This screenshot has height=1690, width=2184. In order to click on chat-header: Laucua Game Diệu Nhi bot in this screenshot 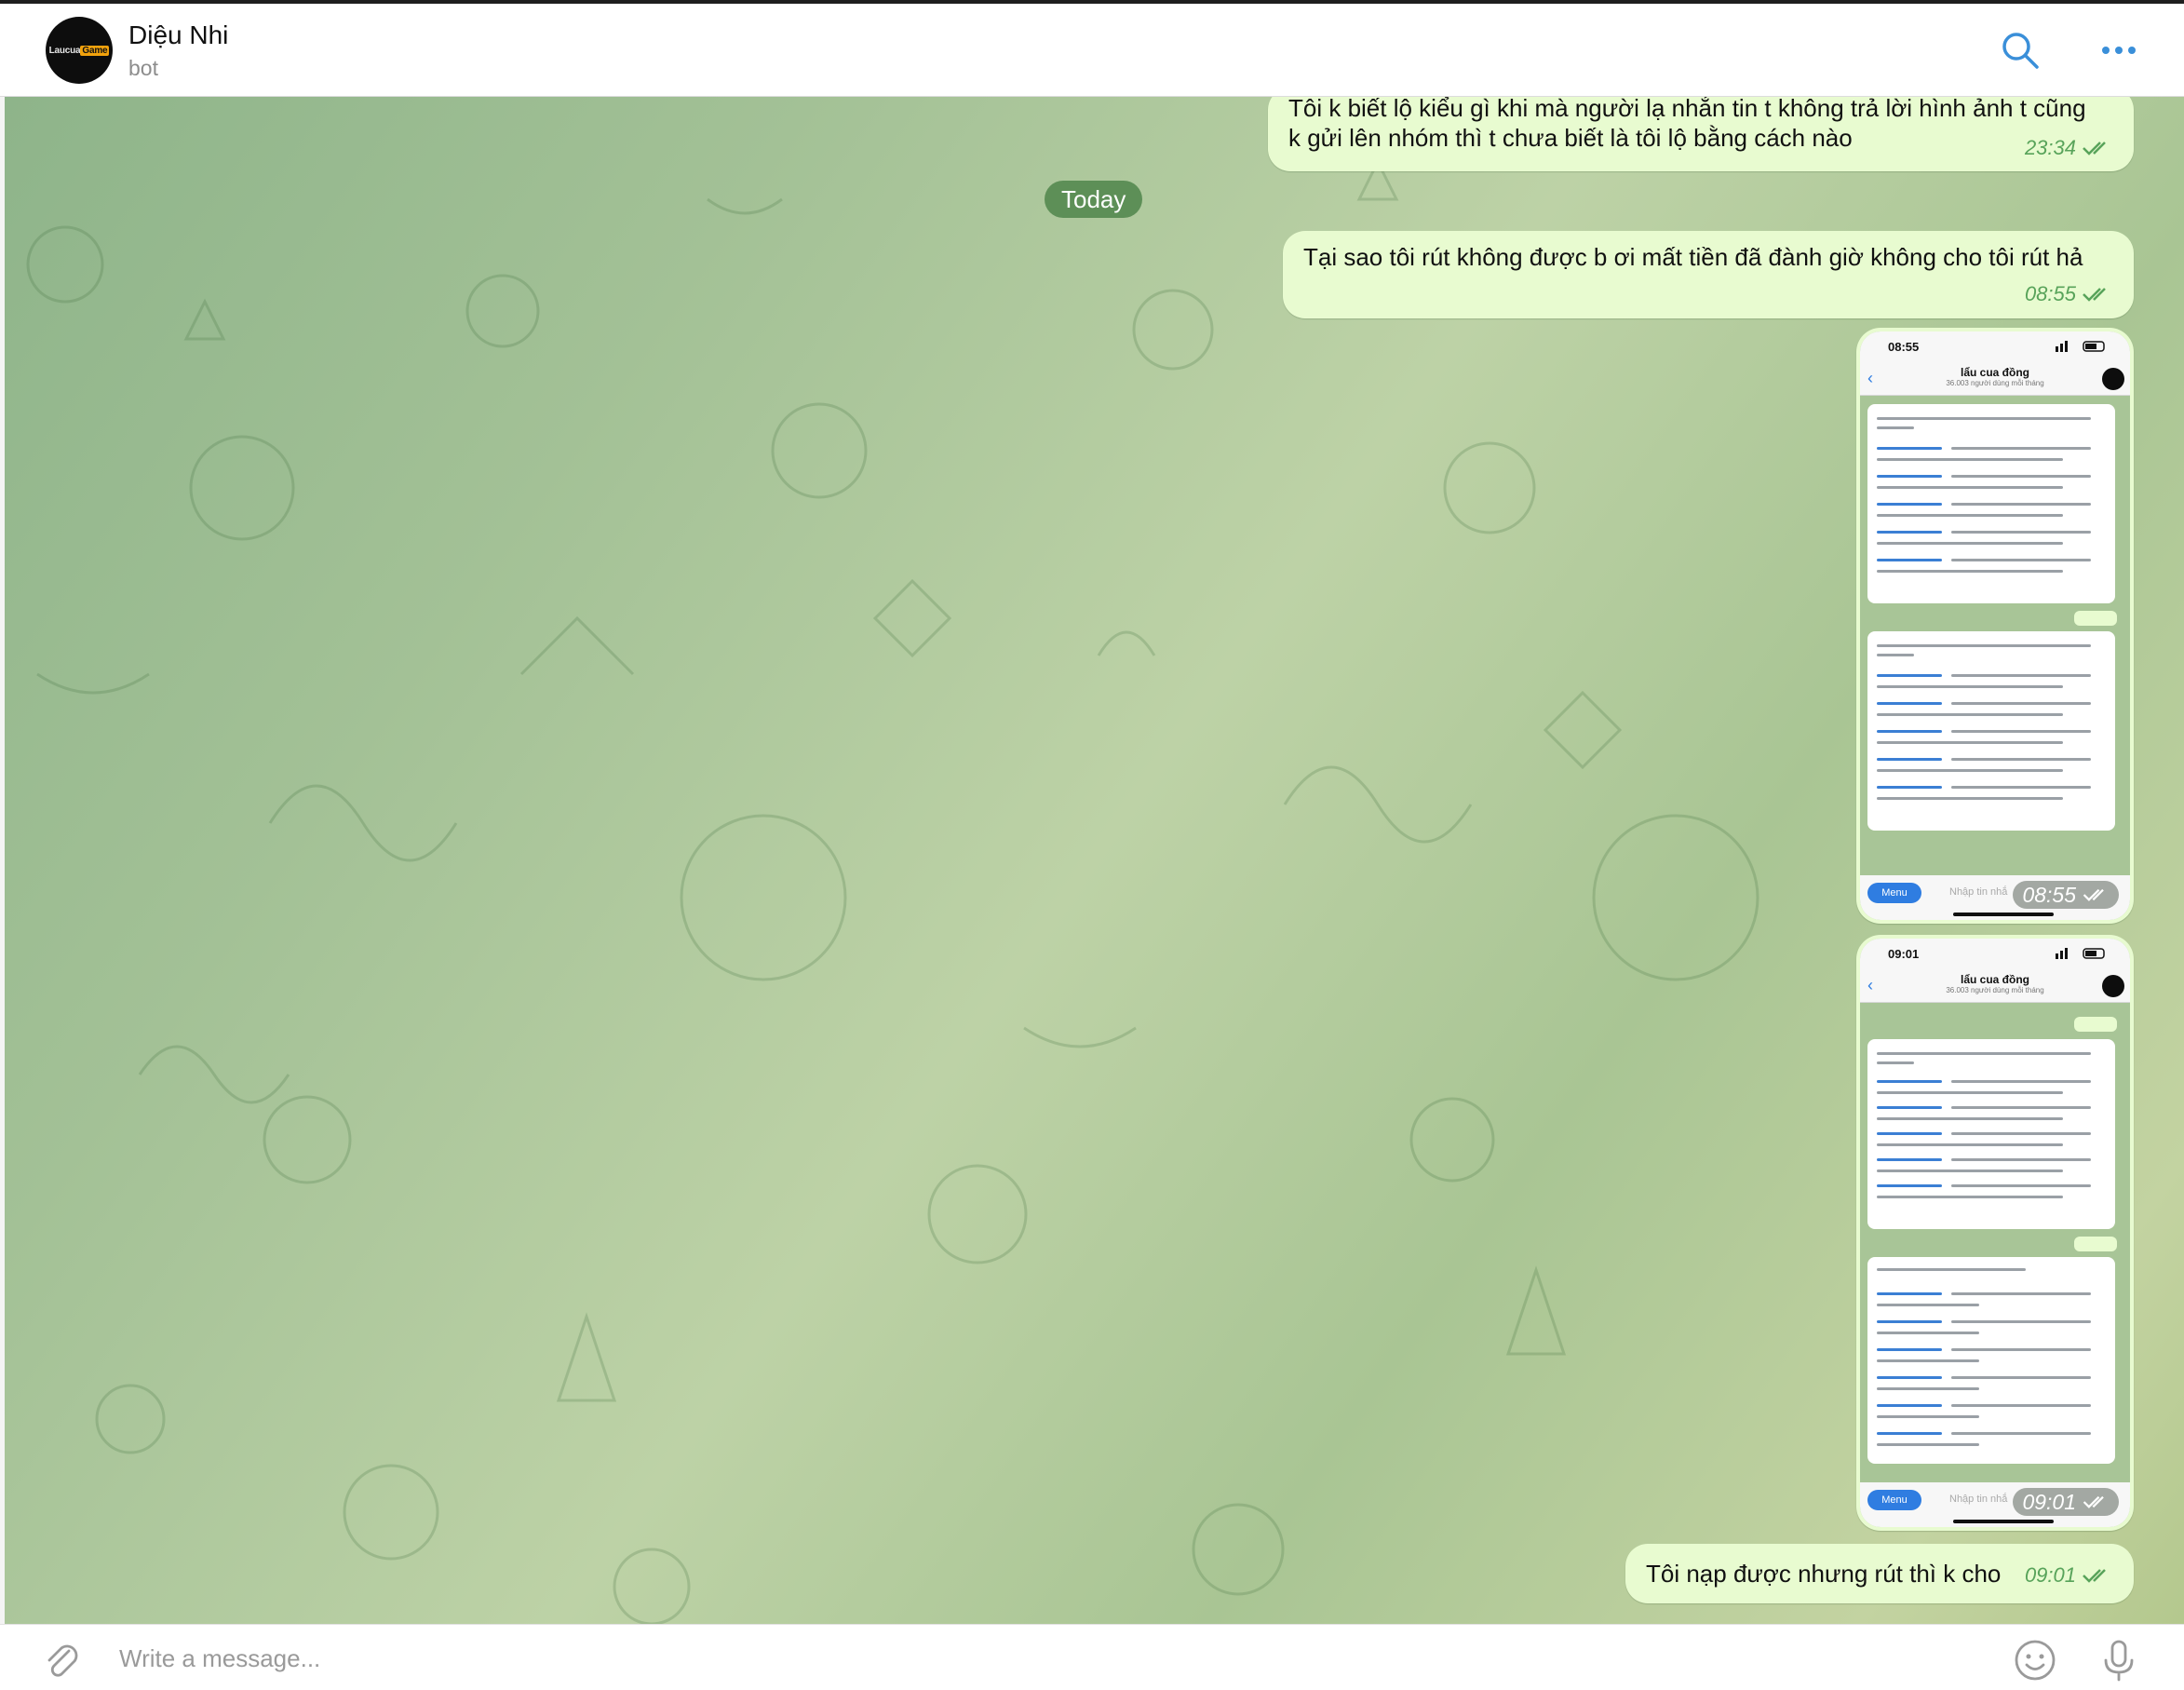, I will do `click(1092, 50)`.